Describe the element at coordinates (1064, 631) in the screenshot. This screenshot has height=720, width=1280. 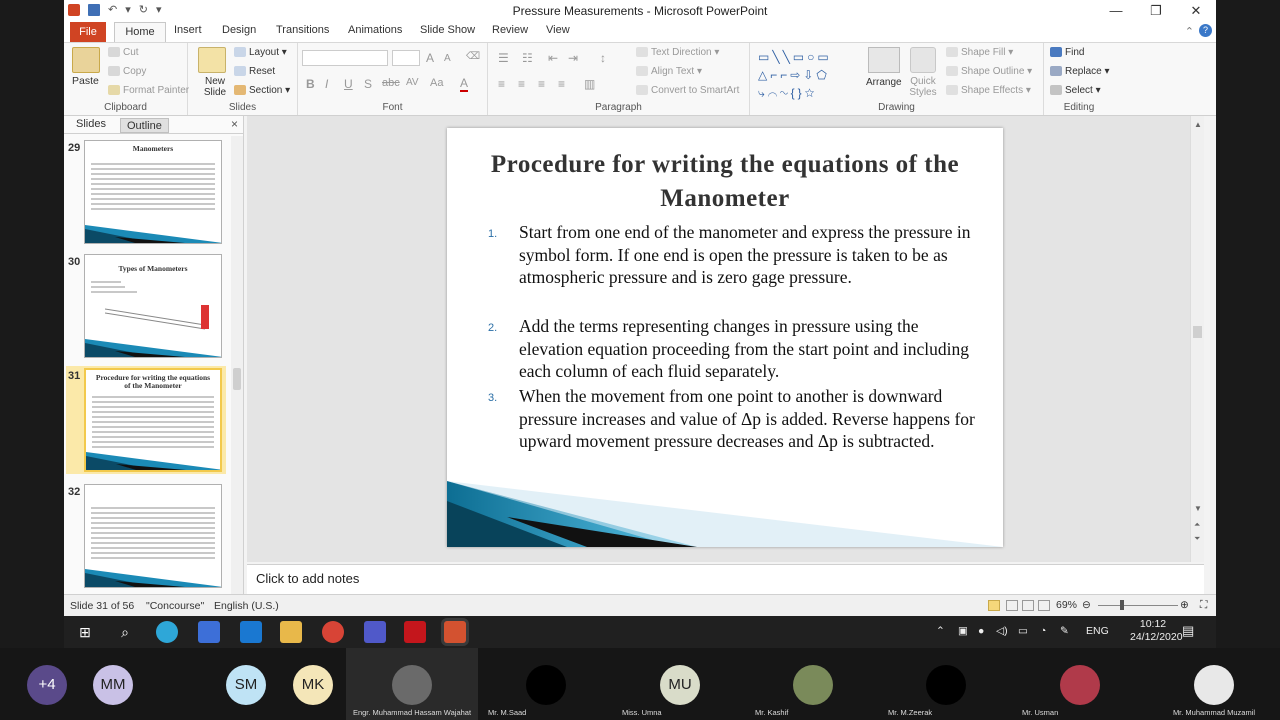
I see `pen-icon: ✎` at that location.